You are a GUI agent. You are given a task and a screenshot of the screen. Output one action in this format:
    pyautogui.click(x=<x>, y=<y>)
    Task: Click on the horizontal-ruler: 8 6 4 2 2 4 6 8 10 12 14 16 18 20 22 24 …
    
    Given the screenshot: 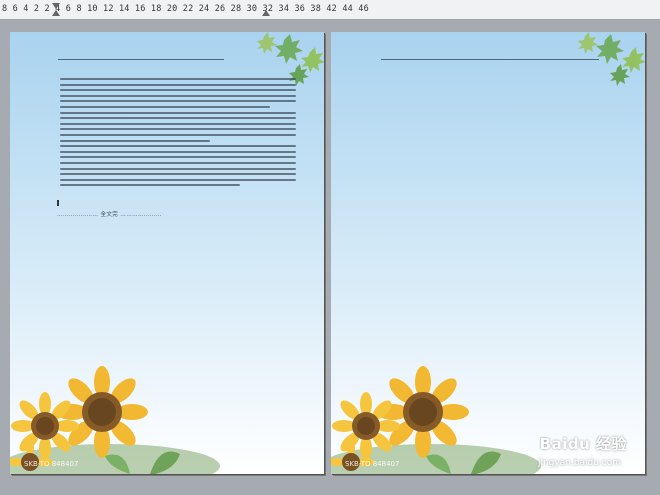 What is the action you would take?
    pyautogui.click(x=330, y=10)
    